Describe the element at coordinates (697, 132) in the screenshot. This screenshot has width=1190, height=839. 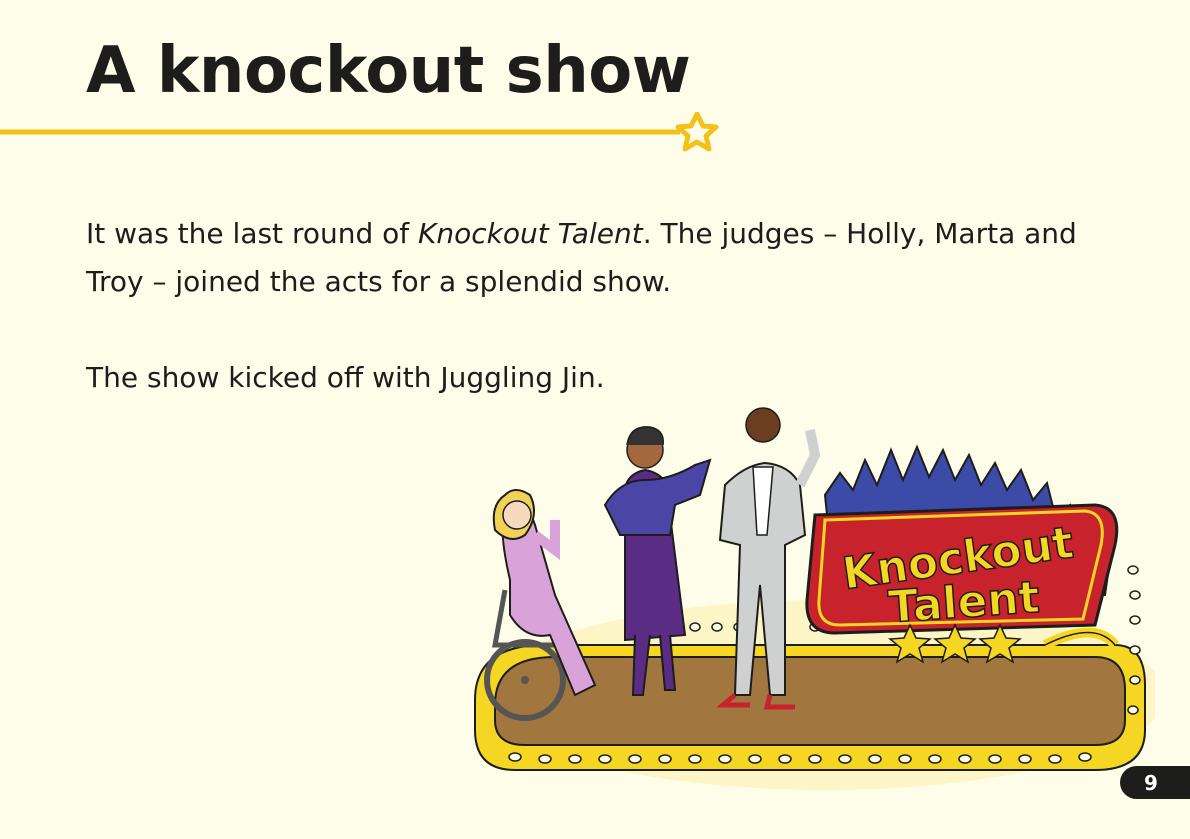
I see `star-icon` at that location.